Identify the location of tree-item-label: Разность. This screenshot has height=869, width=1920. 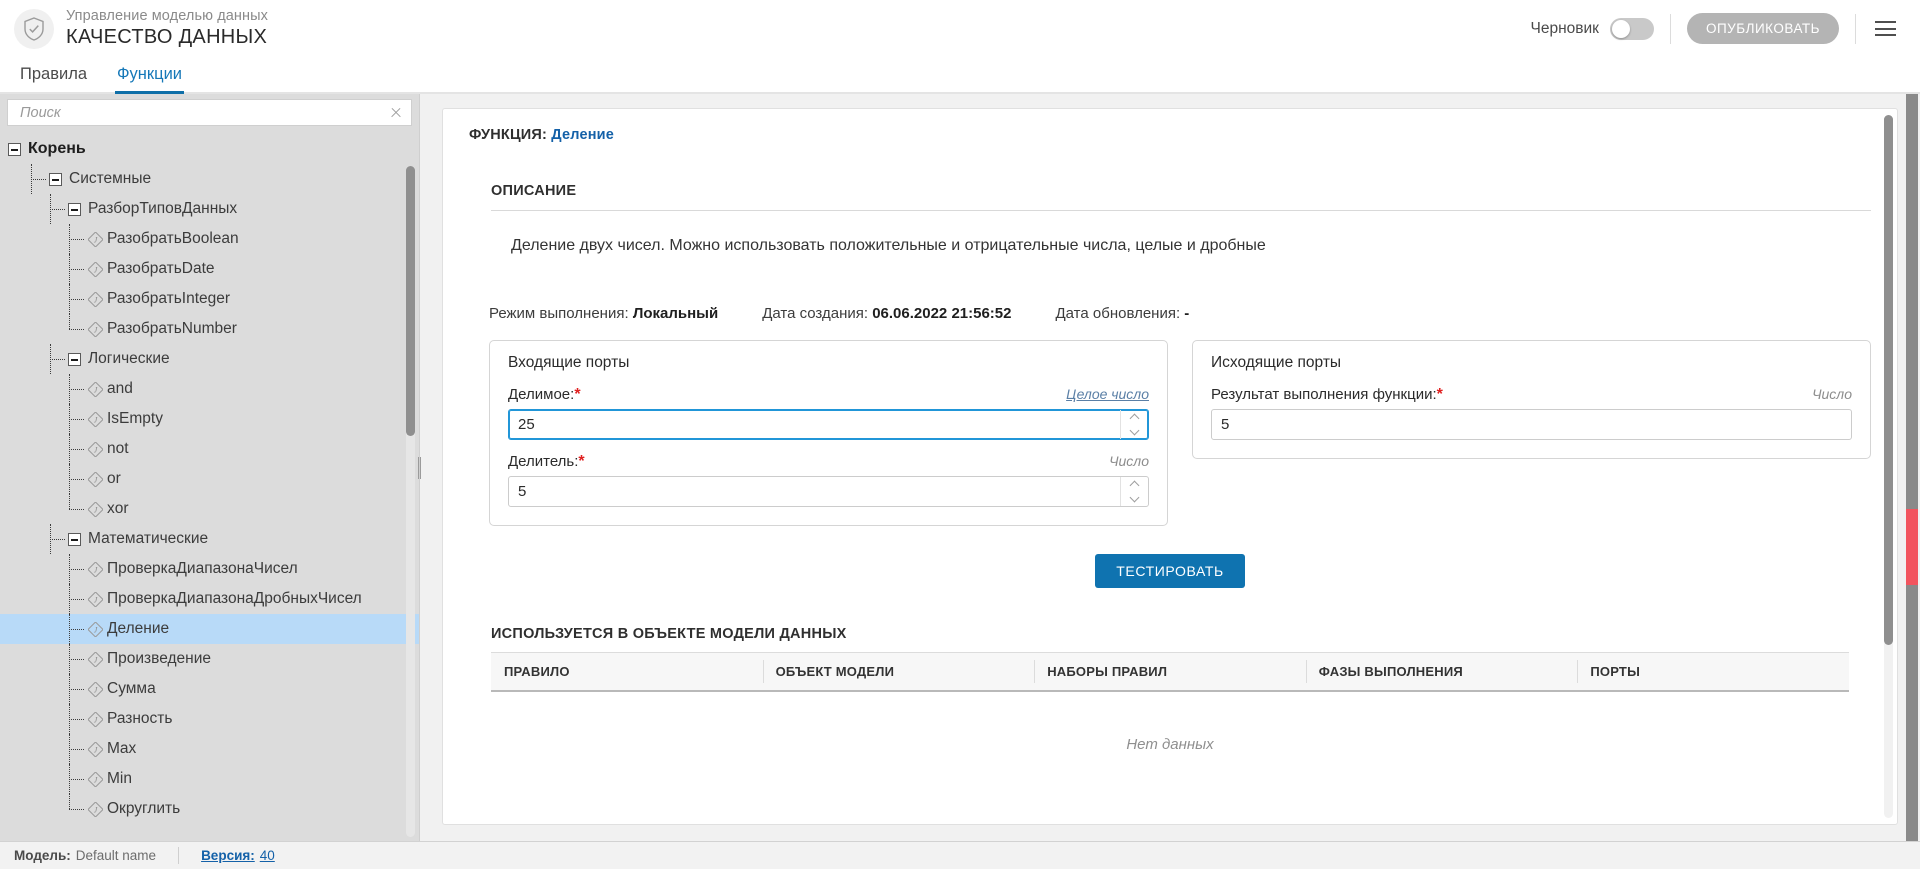
(140, 718).